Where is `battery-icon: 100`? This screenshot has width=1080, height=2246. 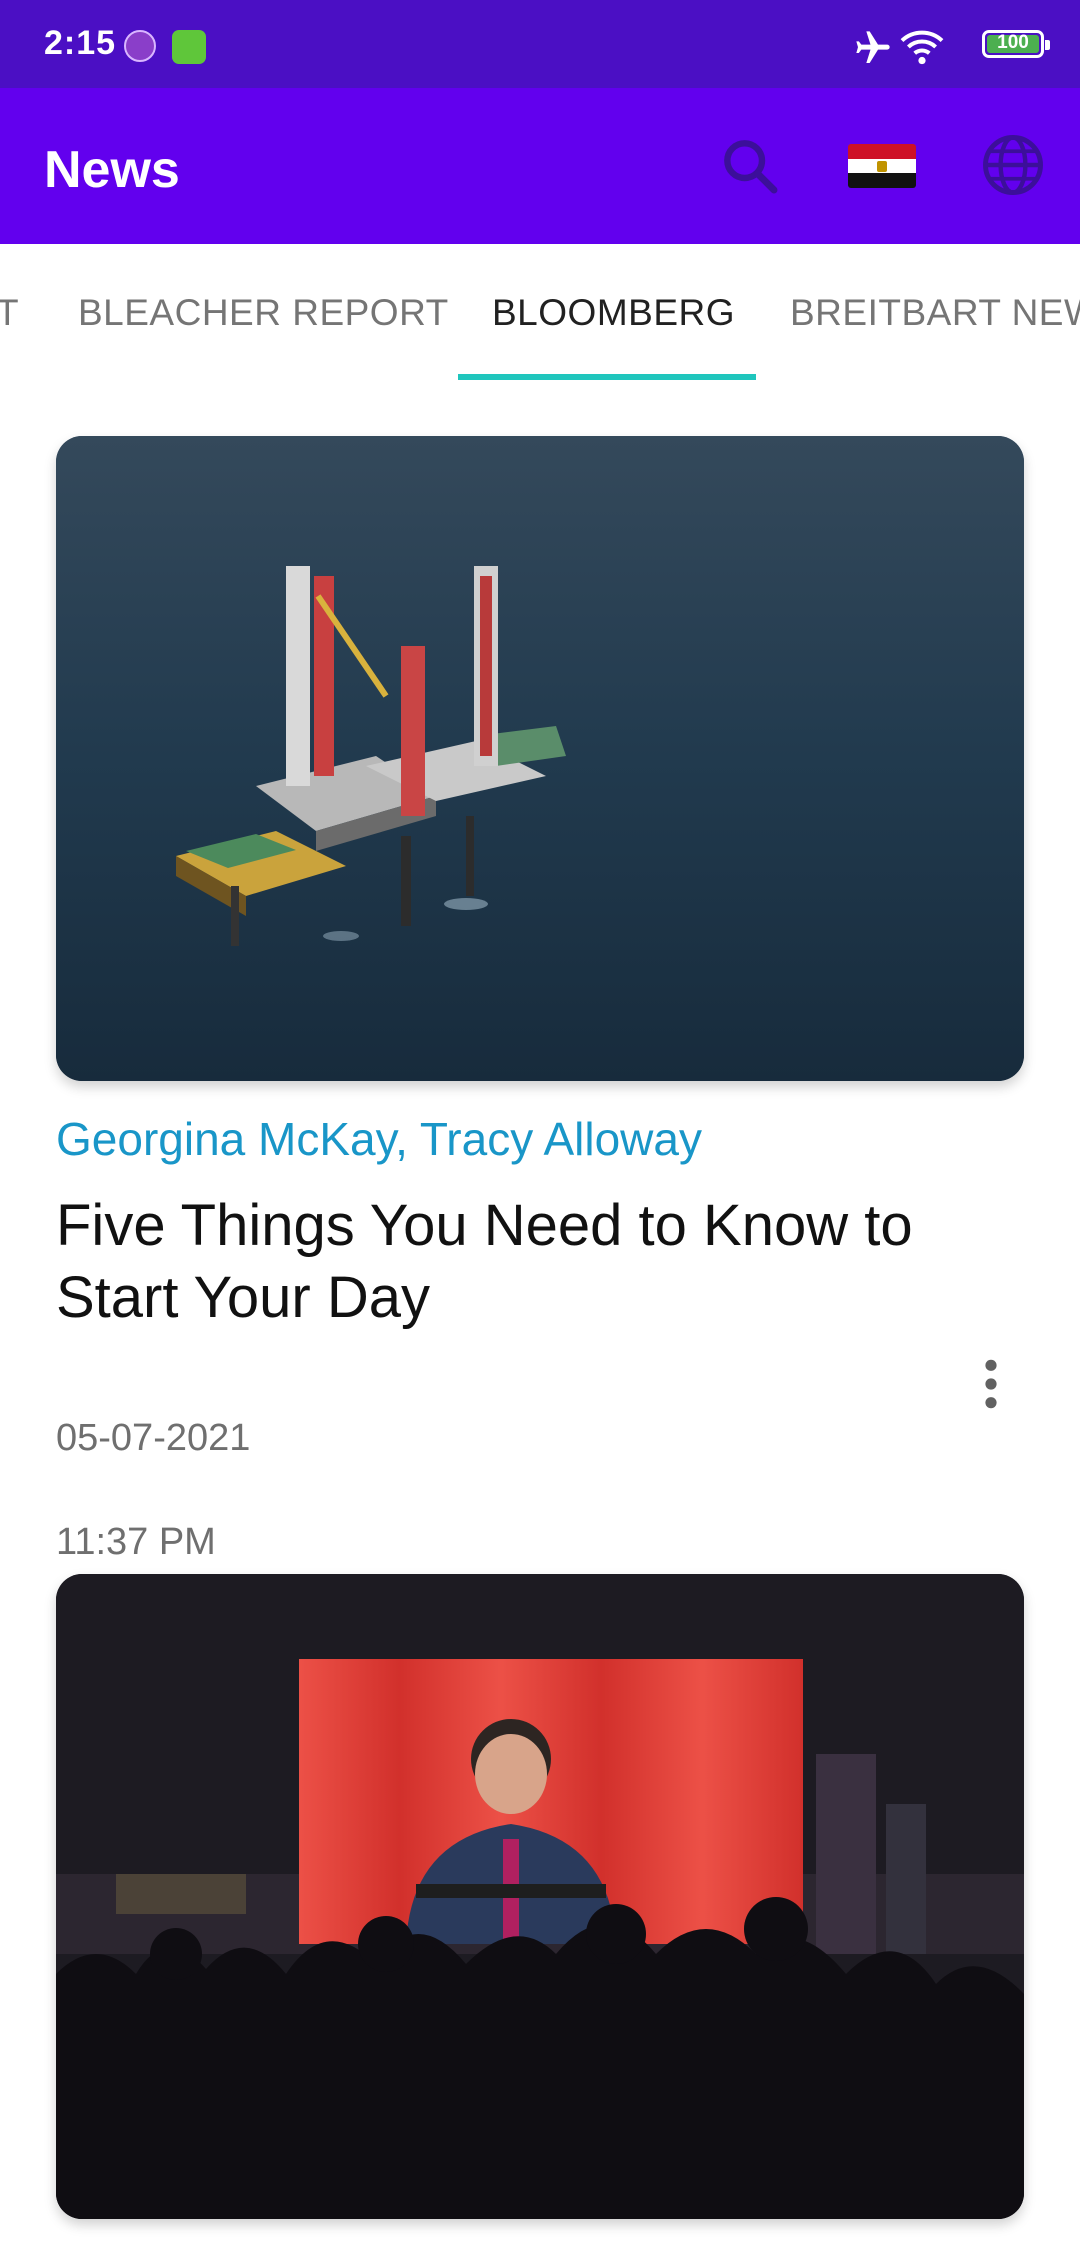
battery-icon: 100 is located at coordinates (1016, 44).